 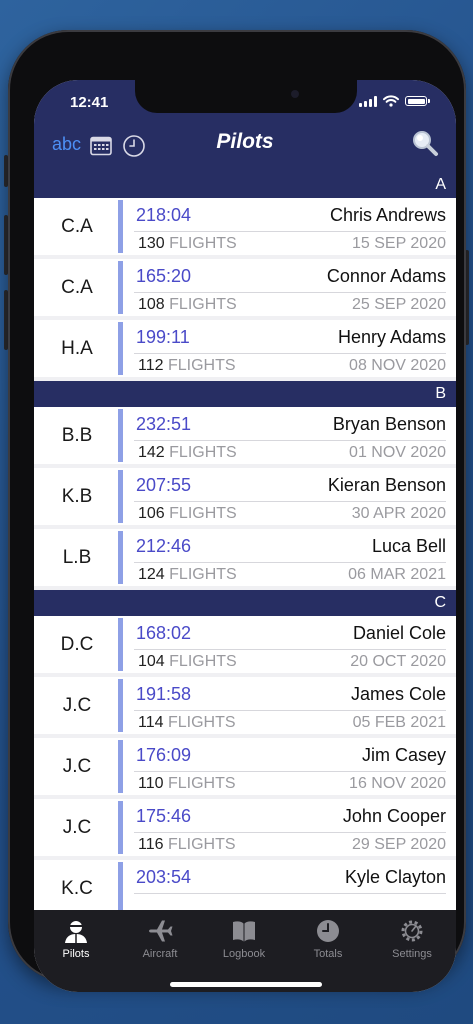 What do you see at coordinates (397, 452) in the screenshot?
I see `last-flight-date: 01 NOV 2020` at bounding box center [397, 452].